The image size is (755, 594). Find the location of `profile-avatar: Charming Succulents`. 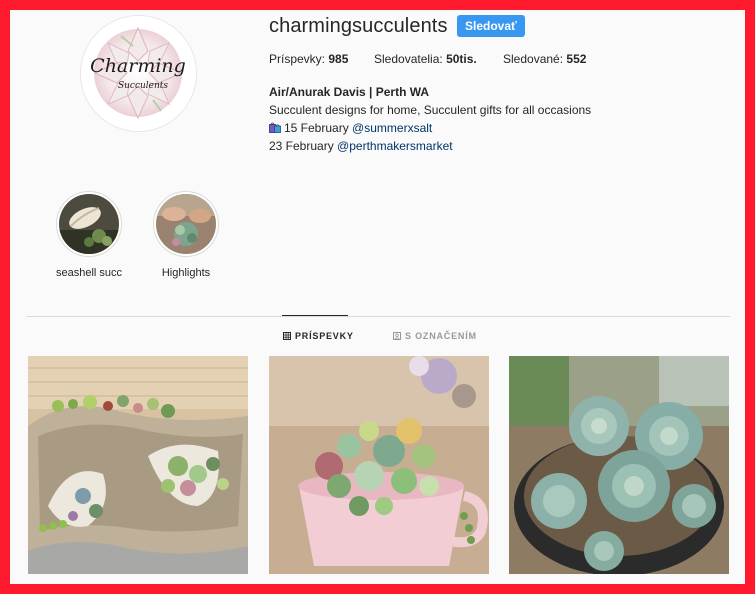

profile-avatar: Charming Succulents is located at coordinates (138, 73).